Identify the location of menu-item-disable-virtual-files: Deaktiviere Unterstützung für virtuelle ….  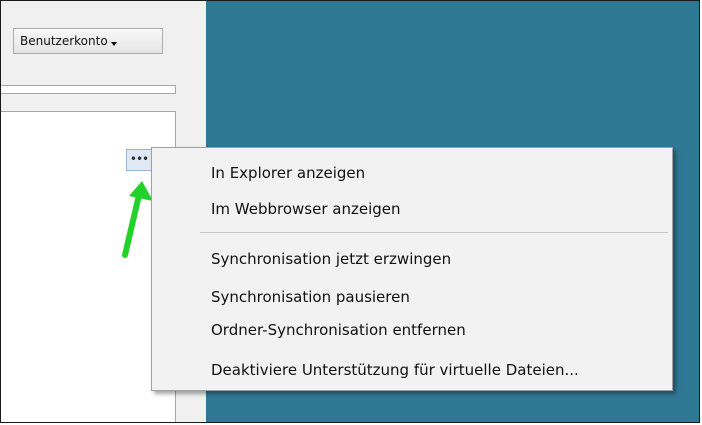
(412, 370).